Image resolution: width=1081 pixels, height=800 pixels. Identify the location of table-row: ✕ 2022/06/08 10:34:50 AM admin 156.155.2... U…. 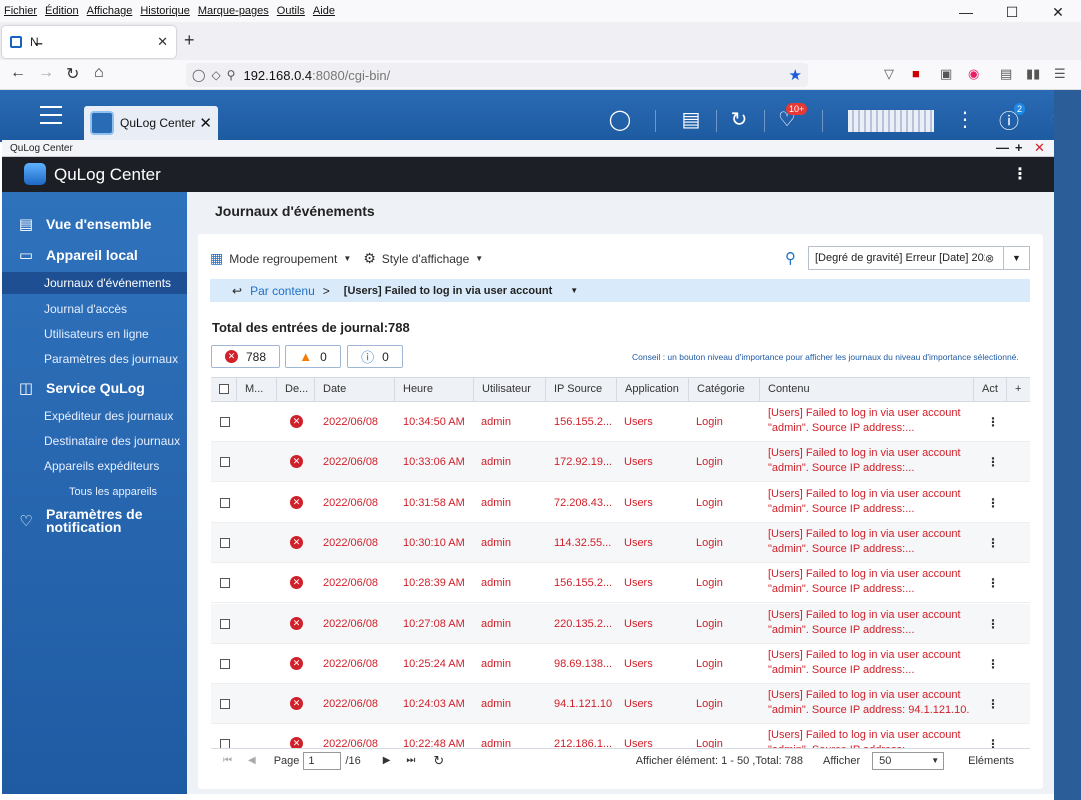
(620, 422).